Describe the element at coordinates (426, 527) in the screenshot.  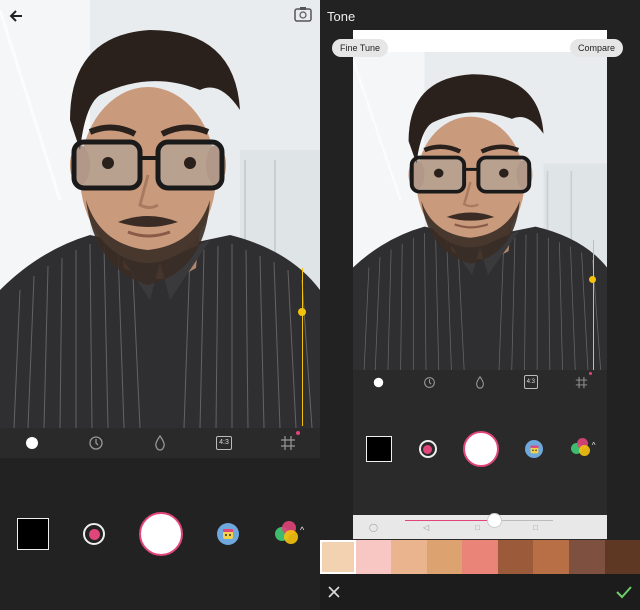
I see `nav-back-icon: ◁` at that location.